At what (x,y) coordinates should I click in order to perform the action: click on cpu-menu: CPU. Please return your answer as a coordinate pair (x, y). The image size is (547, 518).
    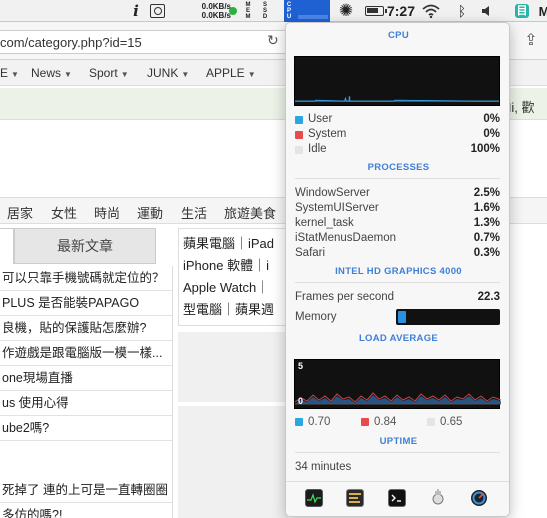
    Looking at the image, I should click on (307, 11).